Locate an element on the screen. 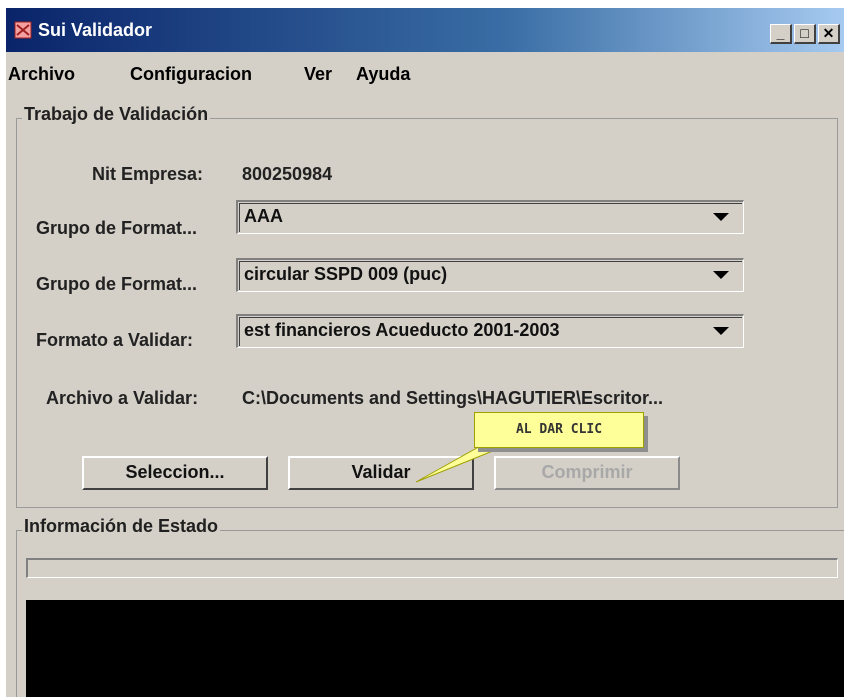 The height and width of the screenshot is (697, 844). trabajo-title: Trabajo de Validación is located at coordinates (116, 114).